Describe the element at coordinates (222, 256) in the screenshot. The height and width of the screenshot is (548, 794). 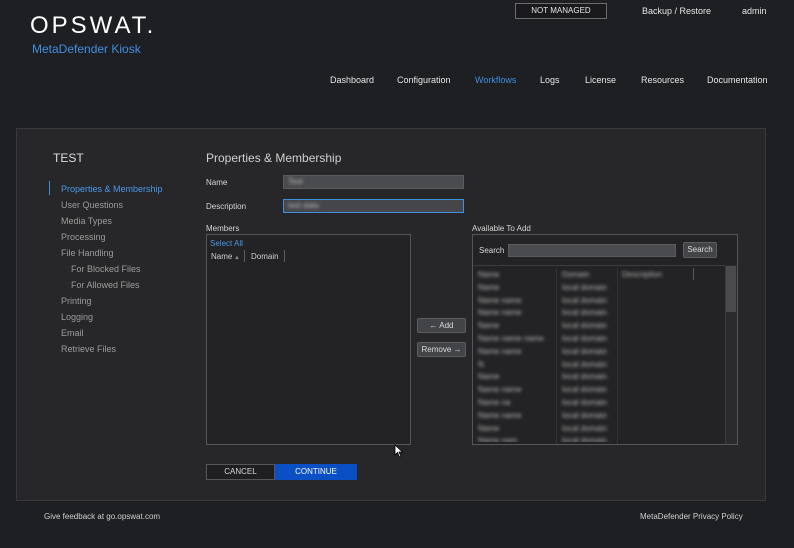
I see `members-col-name-label: Name` at that location.